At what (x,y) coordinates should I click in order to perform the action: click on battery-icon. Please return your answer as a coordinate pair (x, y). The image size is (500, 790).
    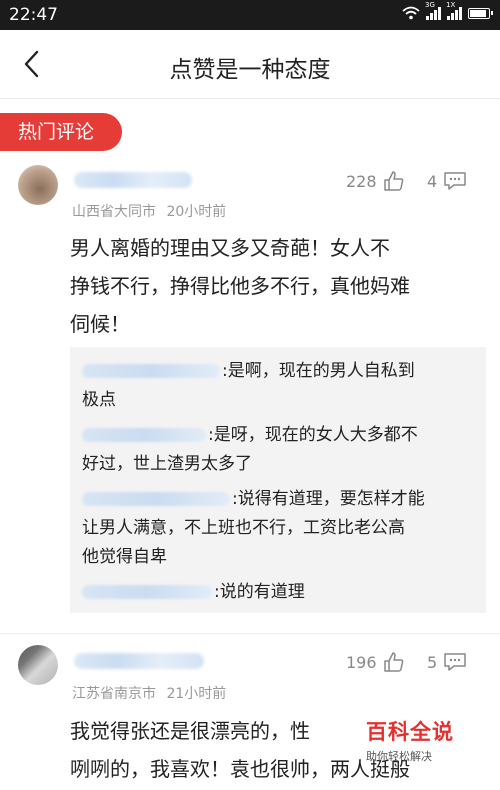
    Looking at the image, I should click on (480, 13).